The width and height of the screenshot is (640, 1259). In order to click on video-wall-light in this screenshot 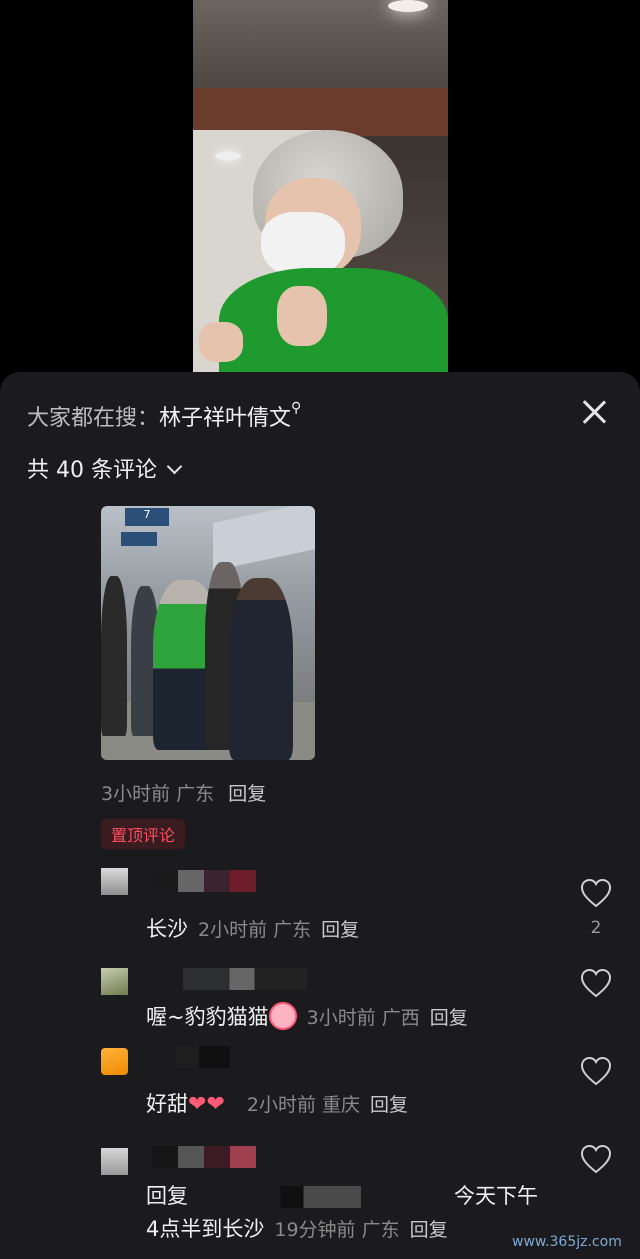, I will do `click(228, 156)`.